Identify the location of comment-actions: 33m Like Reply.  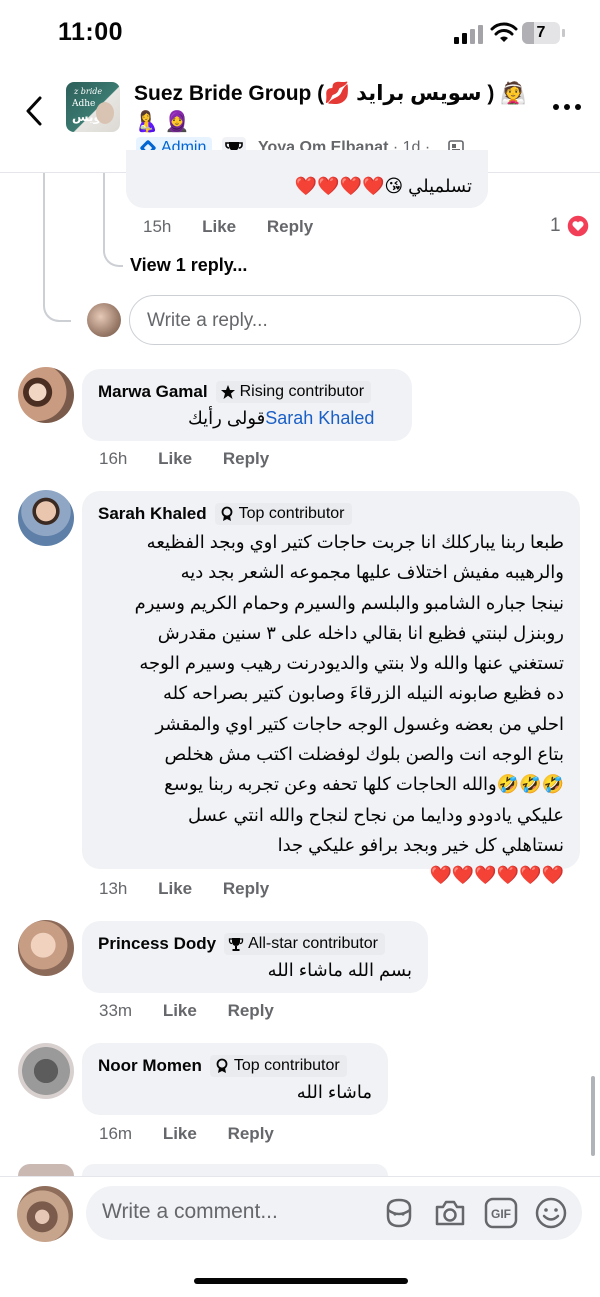
(199, 1011).